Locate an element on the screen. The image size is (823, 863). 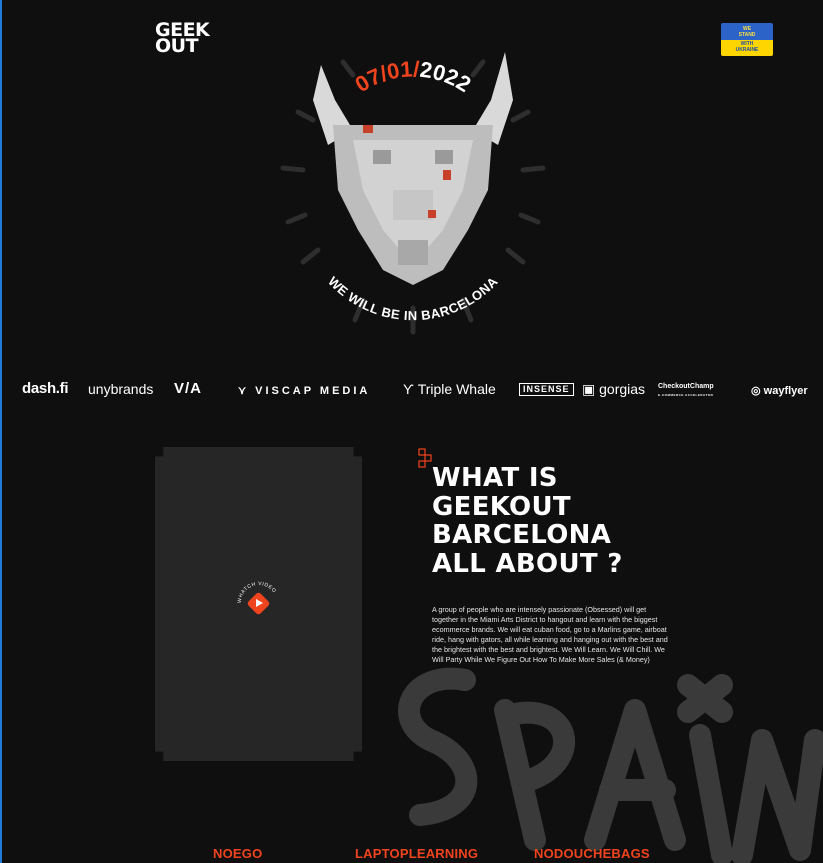
about-title-line-4: ALL ABOUT ? is located at coordinates (527, 563).